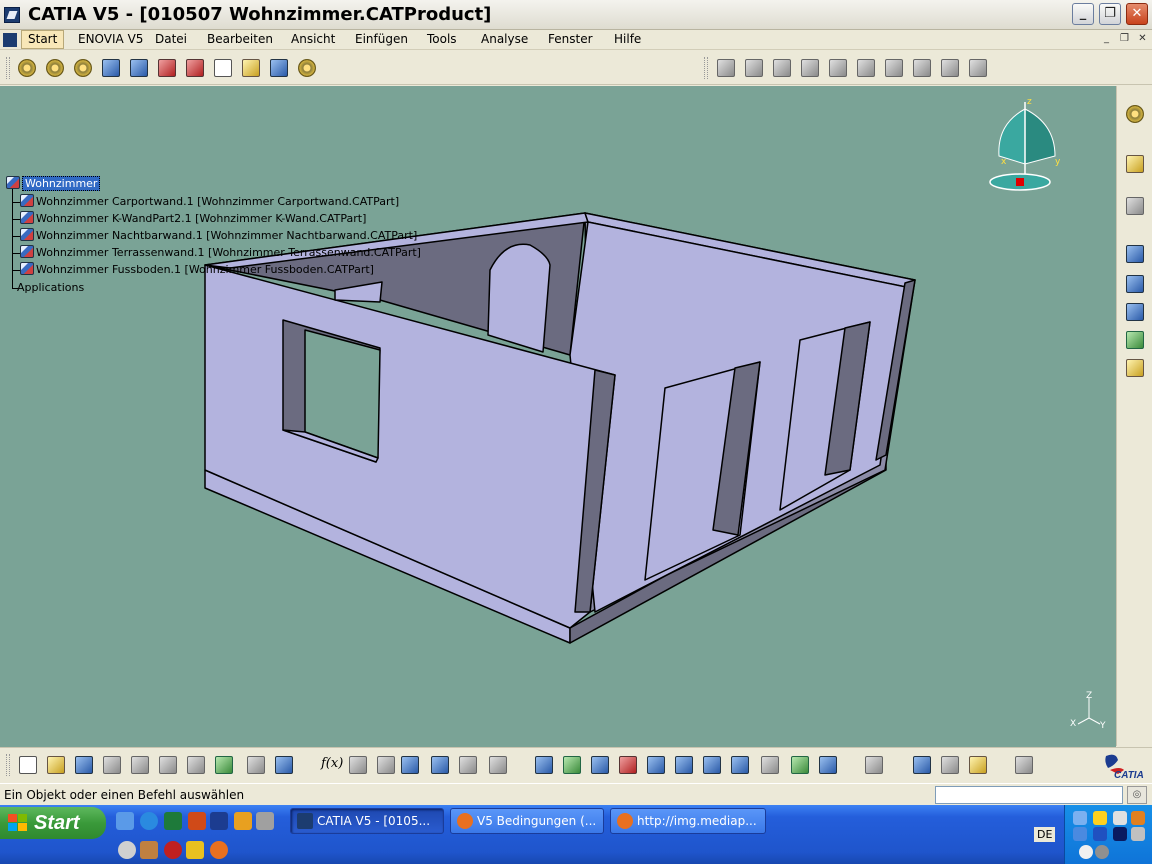  What do you see at coordinates (1135, 368) in the screenshot?
I see `apply-material-icon` at bounding box center [1135, 368].